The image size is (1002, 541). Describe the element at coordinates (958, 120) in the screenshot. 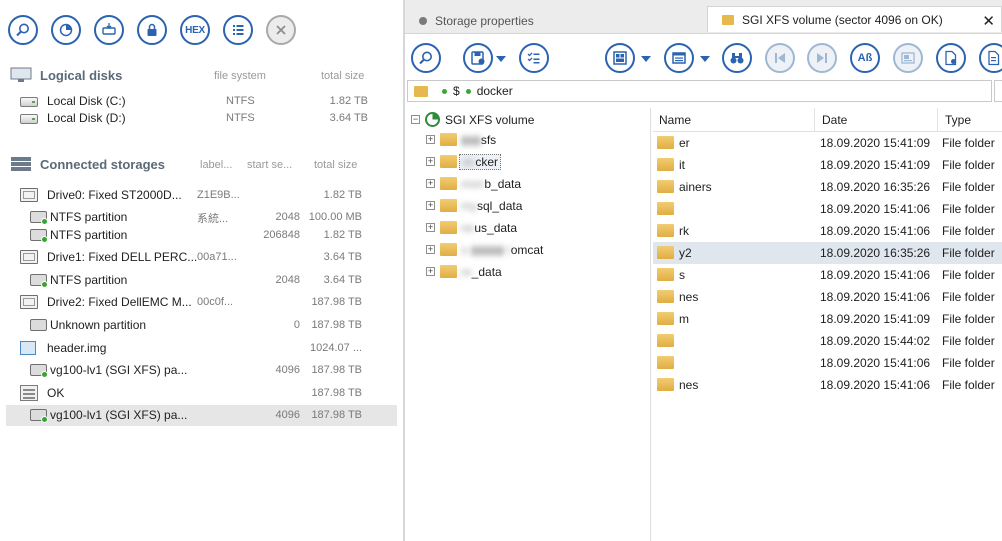

I see `column-type: Type` at that location.